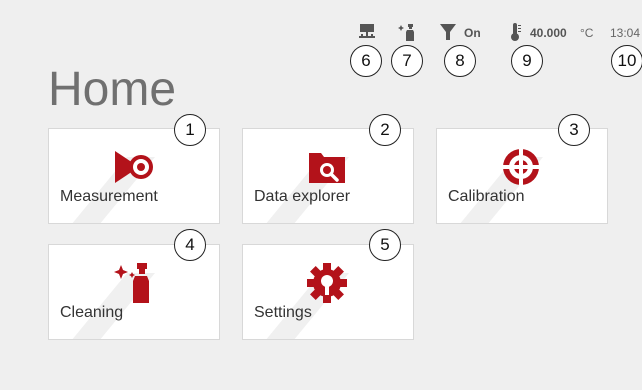 Image resolution: width=642 pixels, height=390 pixels. Describe the element at coordinates (548, 33) in the screenshot. I see `temperature-value: 40.000` at that location.